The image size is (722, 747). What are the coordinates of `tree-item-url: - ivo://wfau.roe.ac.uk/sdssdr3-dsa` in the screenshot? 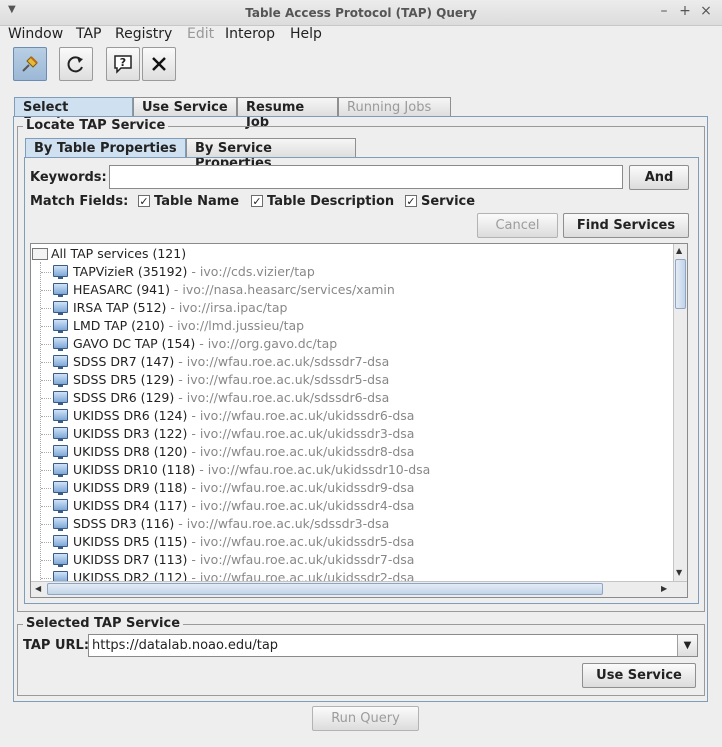 It's located at (282, 523).